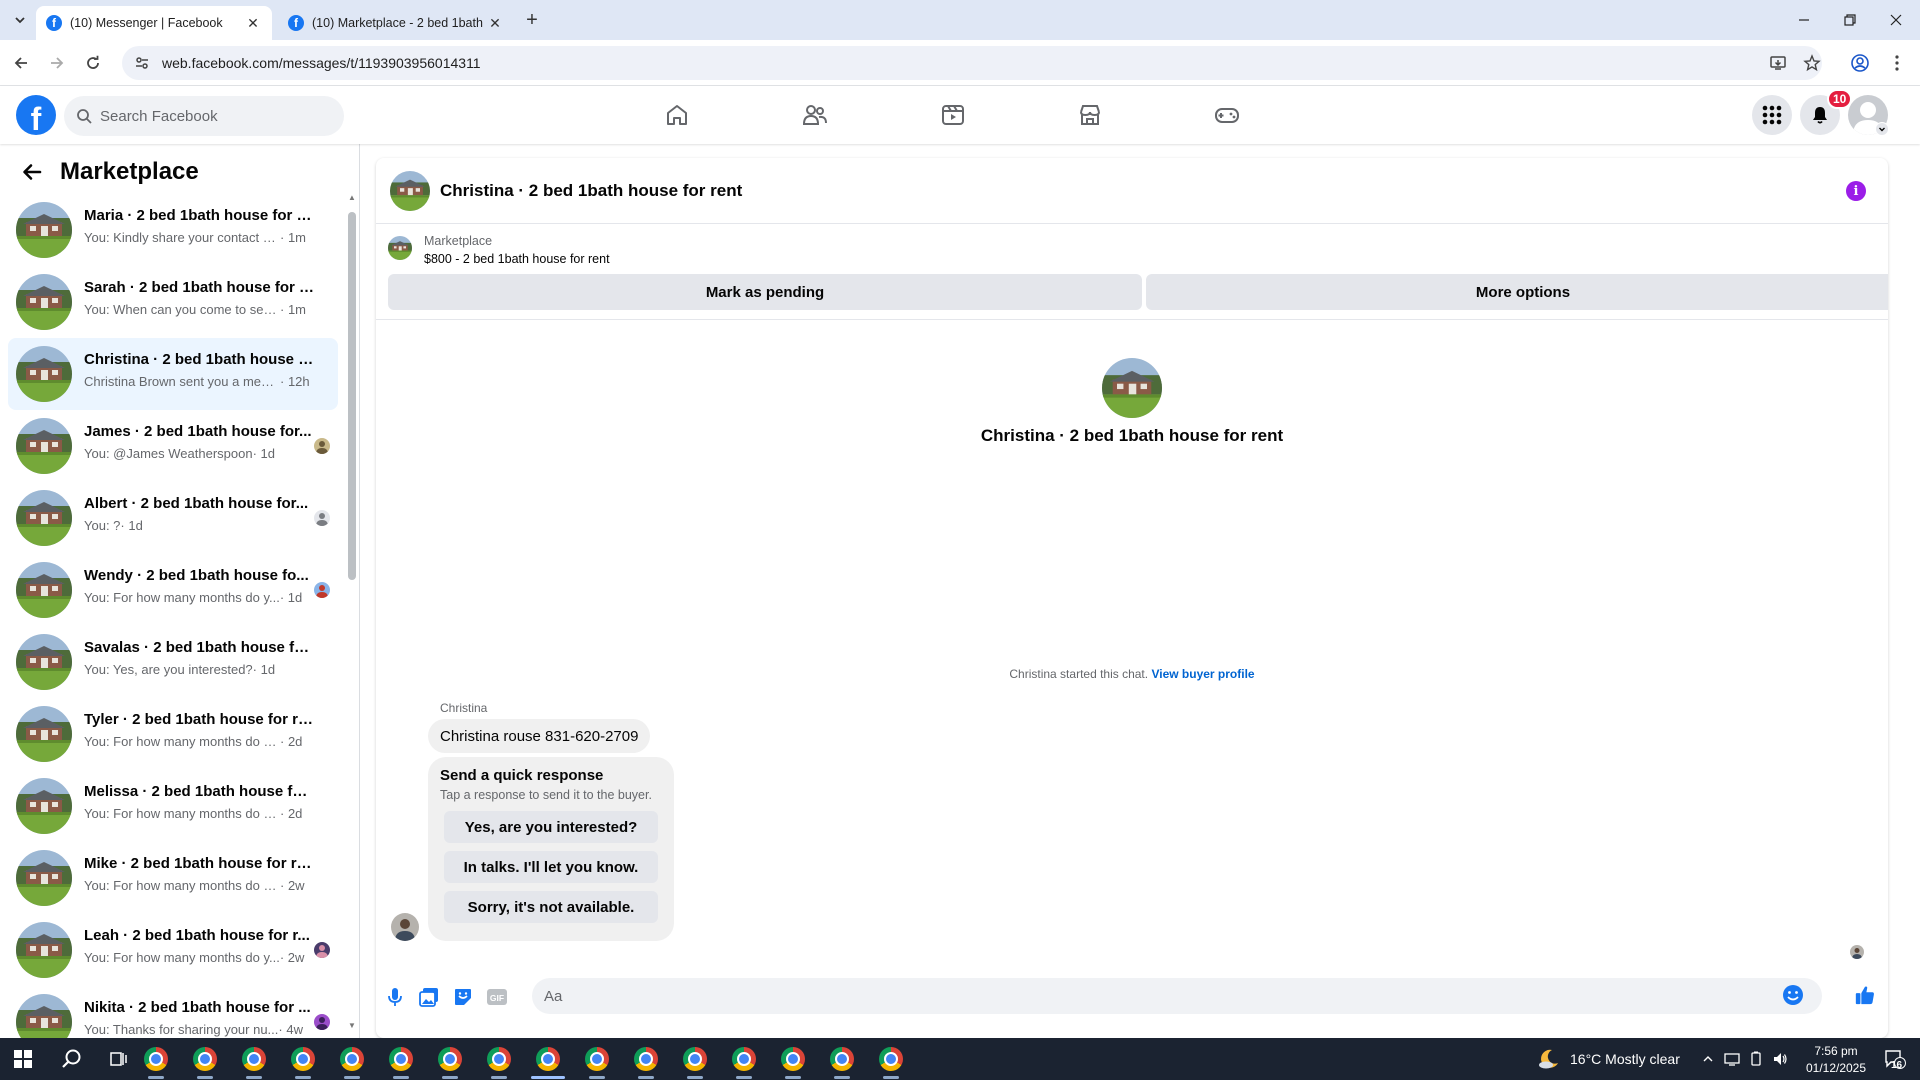 Image resolution: width=1920 pixels, height=1080 pixels. What do you see at coordinates (396, 23) in the screenshot?
I see `browser-tab-marketplace: f (10) Marketplace - 2 bed 1bath ✕` at bounding box center [396, 23].